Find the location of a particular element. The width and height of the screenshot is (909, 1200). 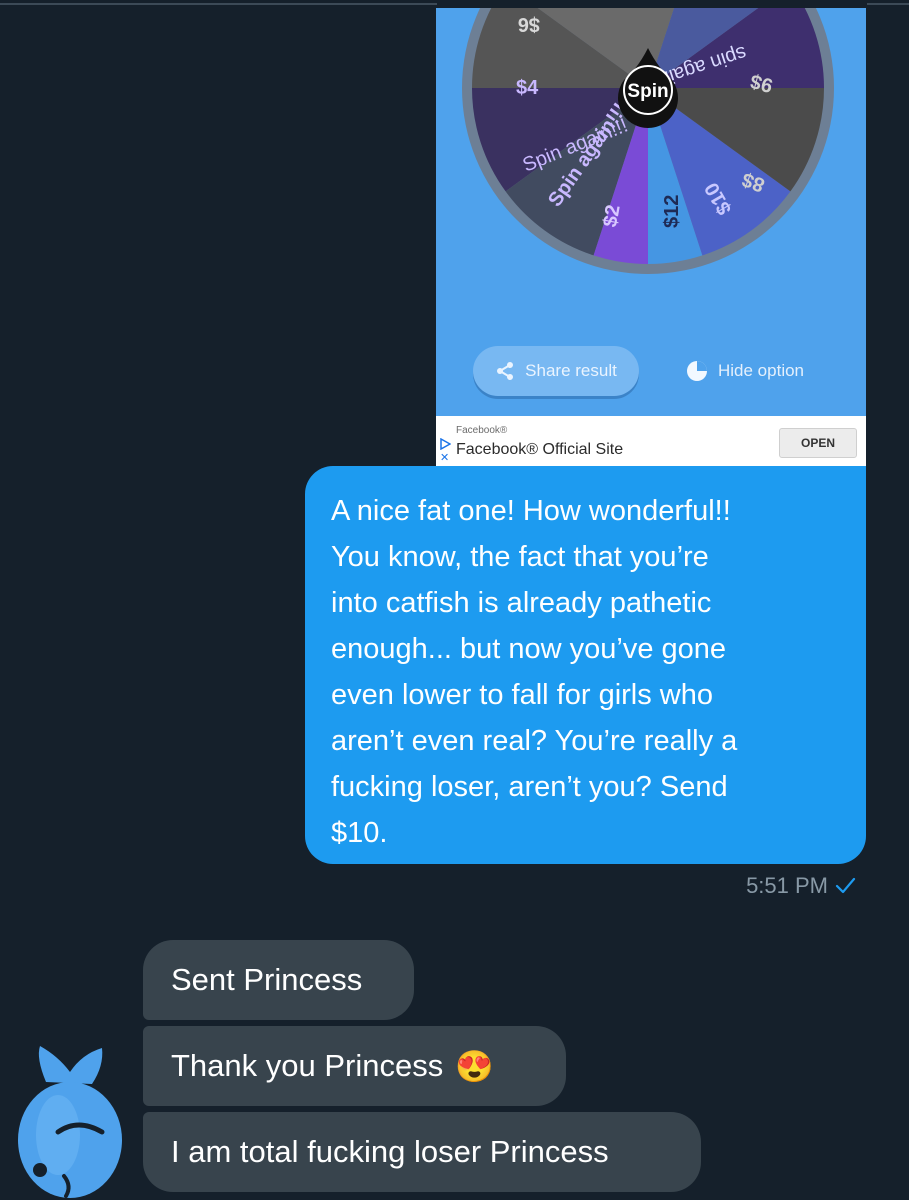

message-text: Sent Princess is located at coordinates (267, 979).